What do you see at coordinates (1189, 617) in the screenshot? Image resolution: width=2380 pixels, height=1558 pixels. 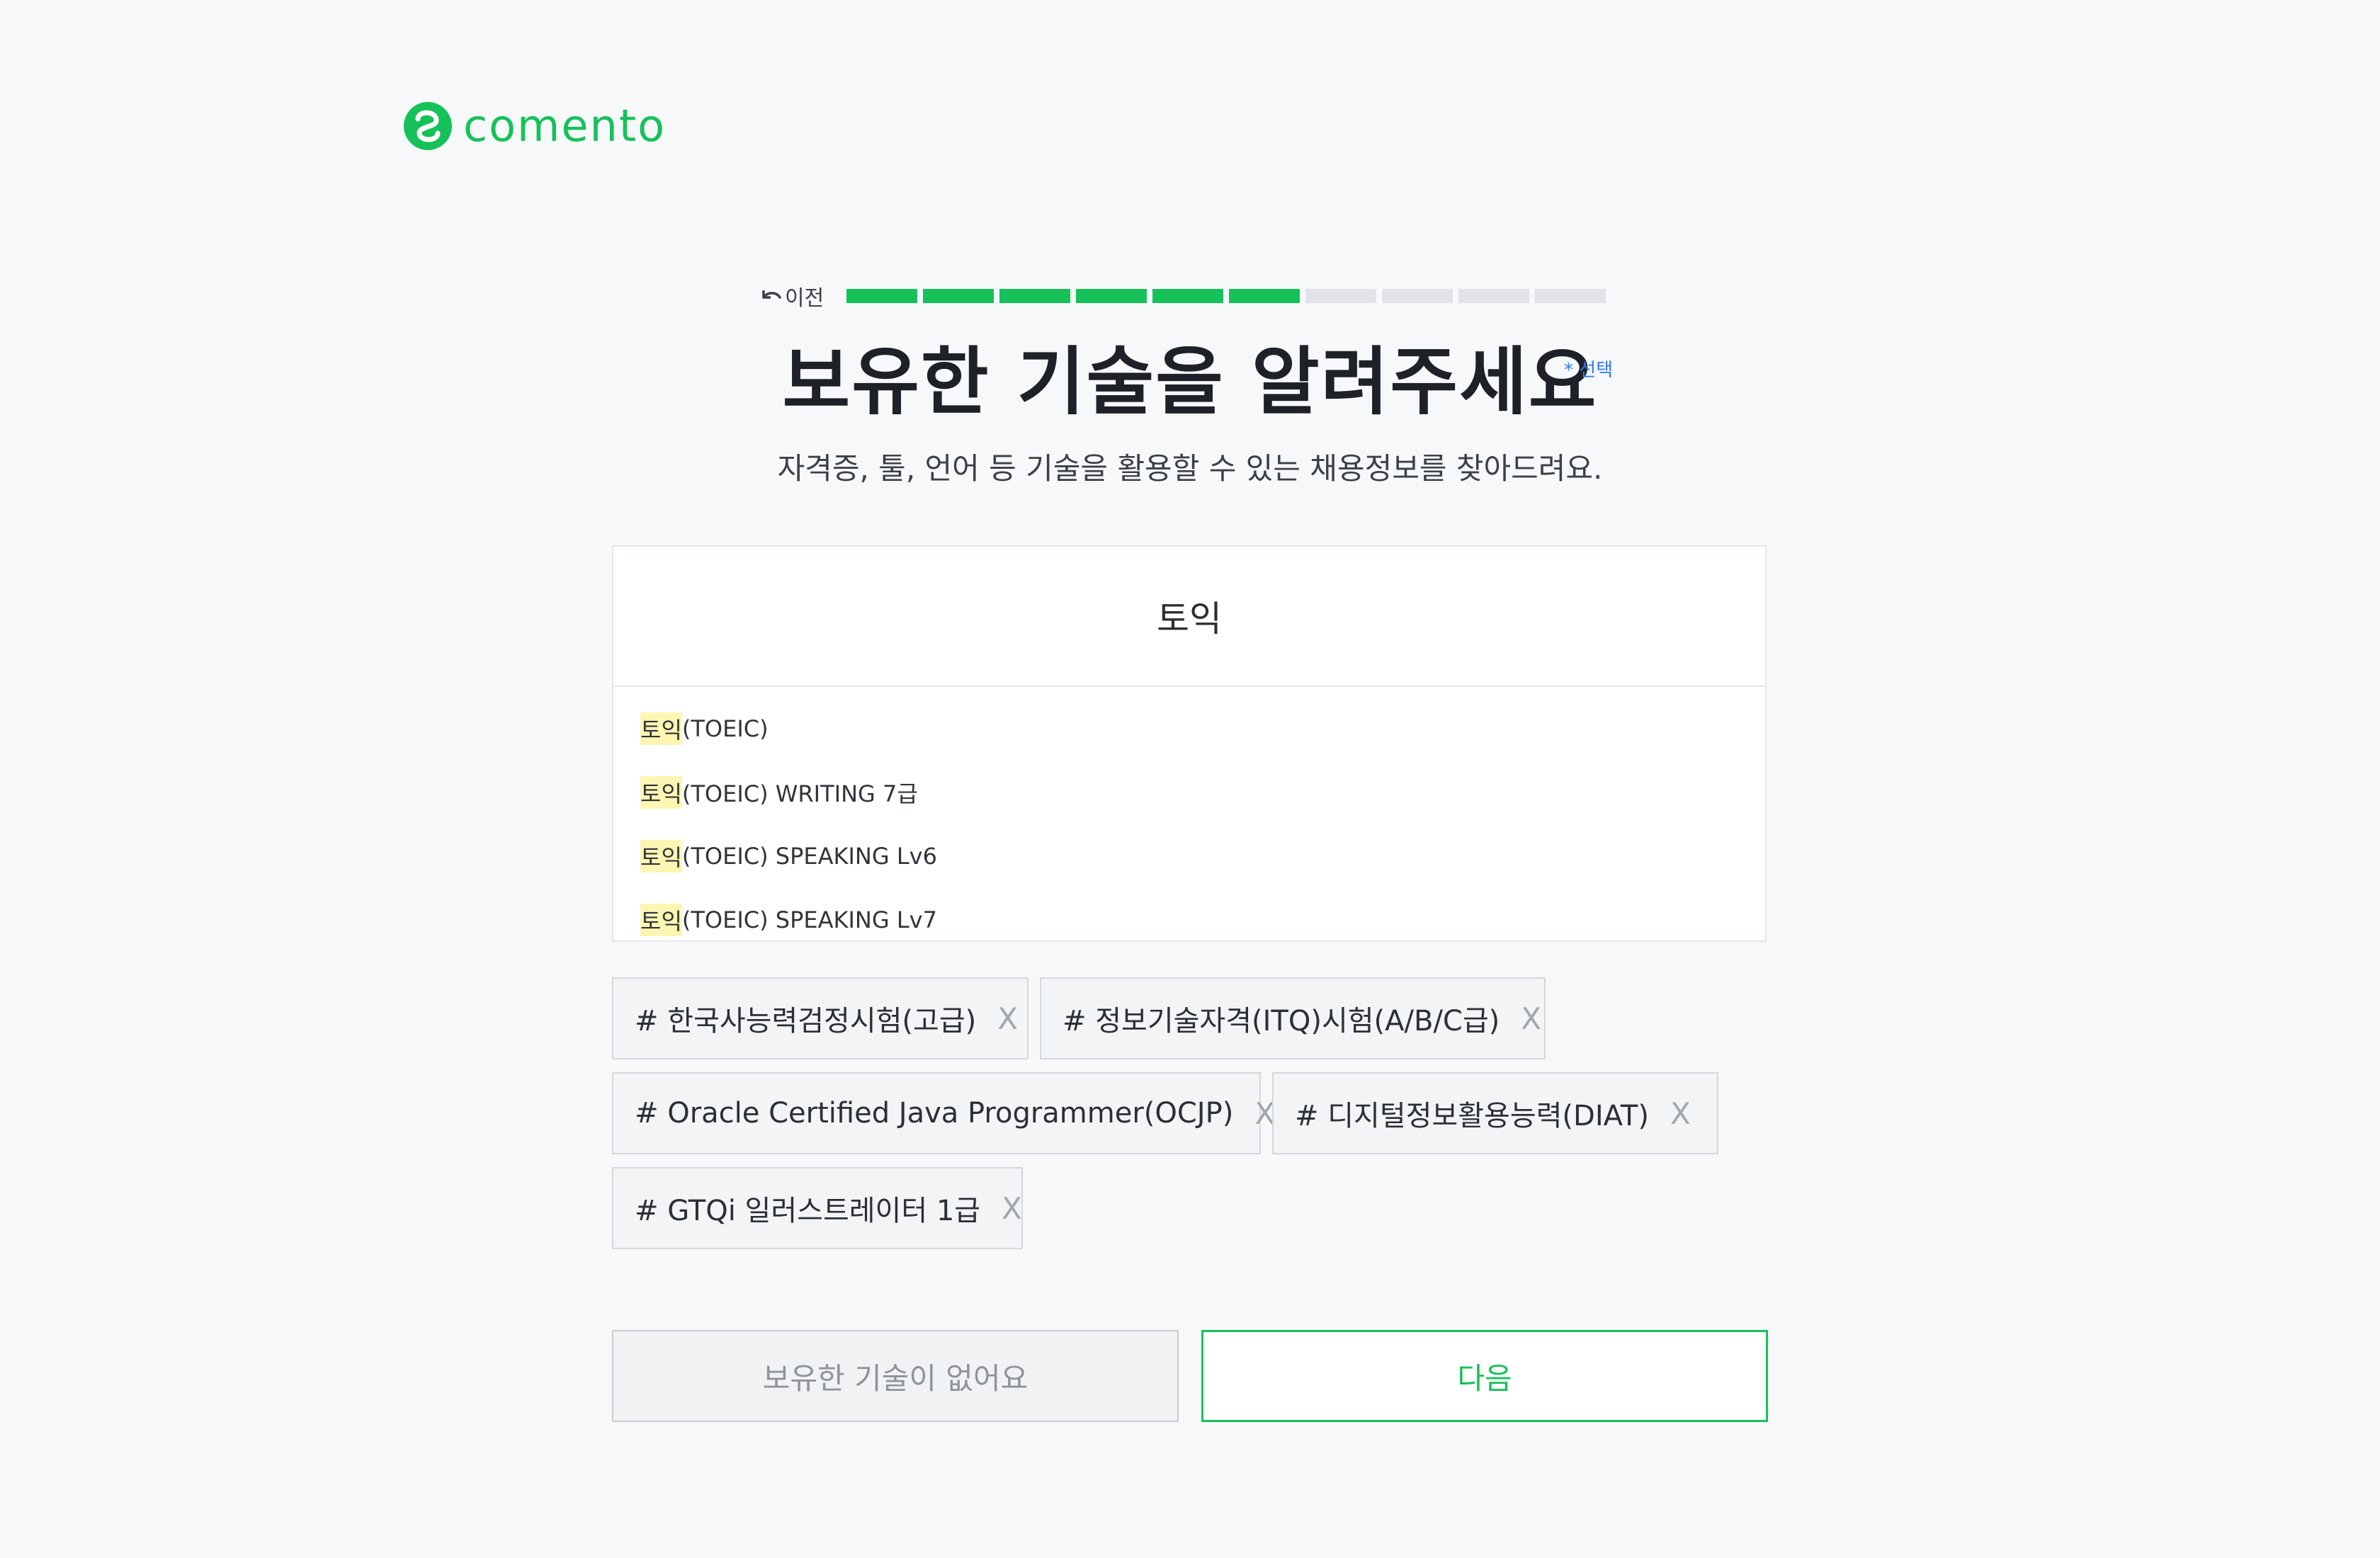 I see `skill-search-input` at bounding box center [1189, 617].